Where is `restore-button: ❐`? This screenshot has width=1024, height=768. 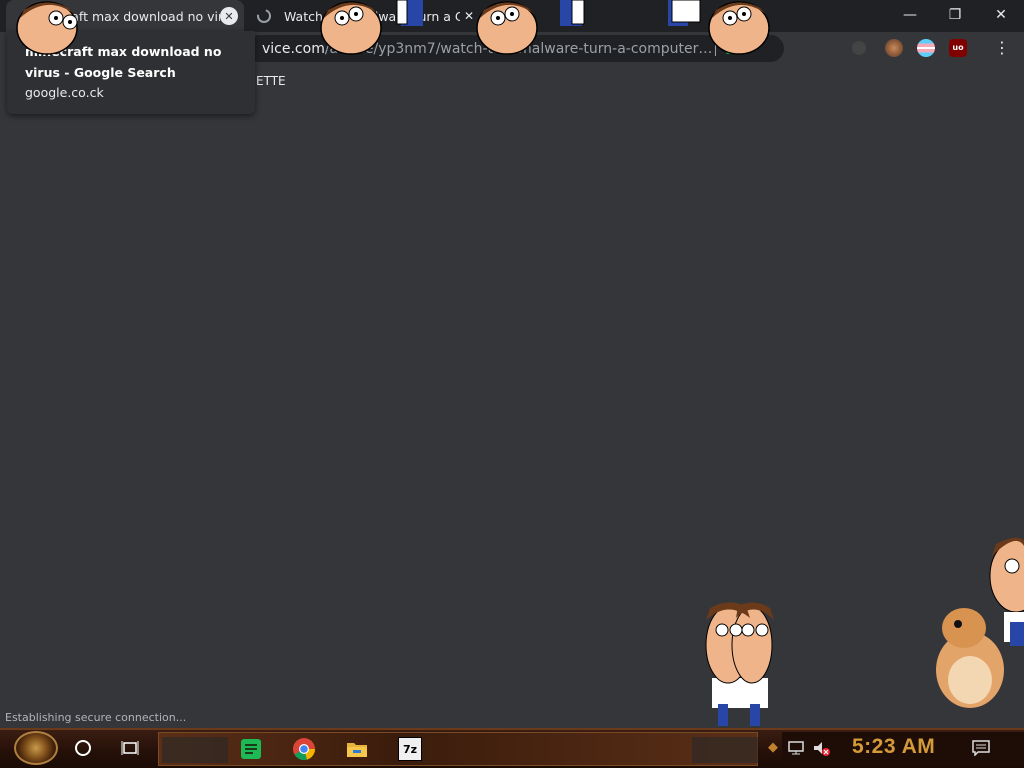
restore-button: ❐ is located at coordinates (955, 15).